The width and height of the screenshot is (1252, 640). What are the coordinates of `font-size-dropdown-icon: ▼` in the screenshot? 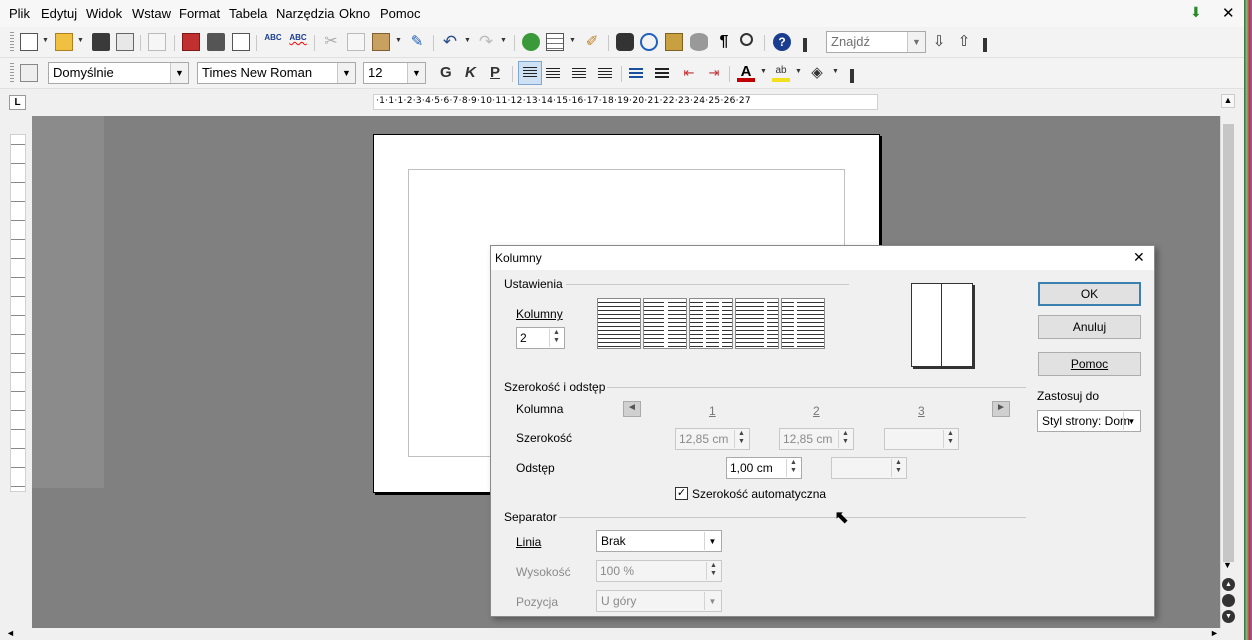 It's located at (416, 73).